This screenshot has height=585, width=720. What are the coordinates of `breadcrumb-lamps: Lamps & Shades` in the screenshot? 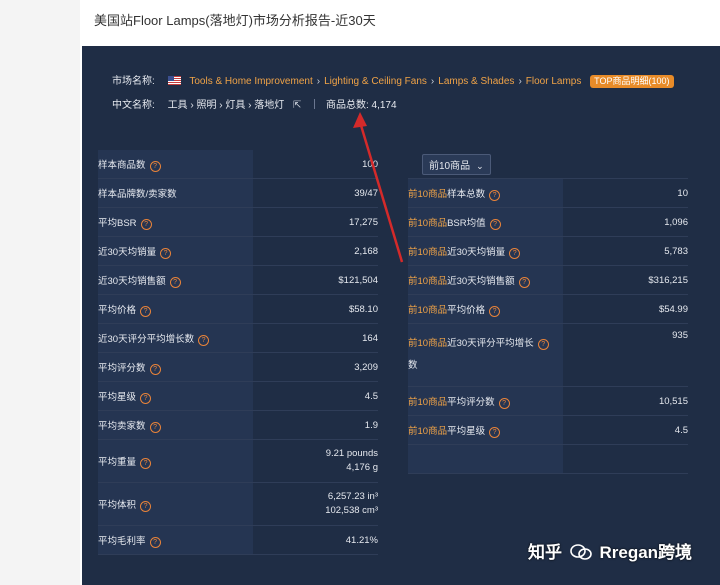 It's located at (476, 81).